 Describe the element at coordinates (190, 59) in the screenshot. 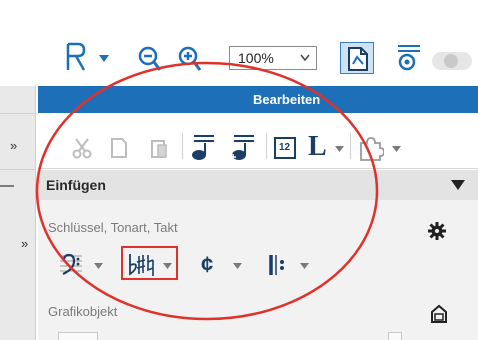

I see `zoom-in-icon` at that location.